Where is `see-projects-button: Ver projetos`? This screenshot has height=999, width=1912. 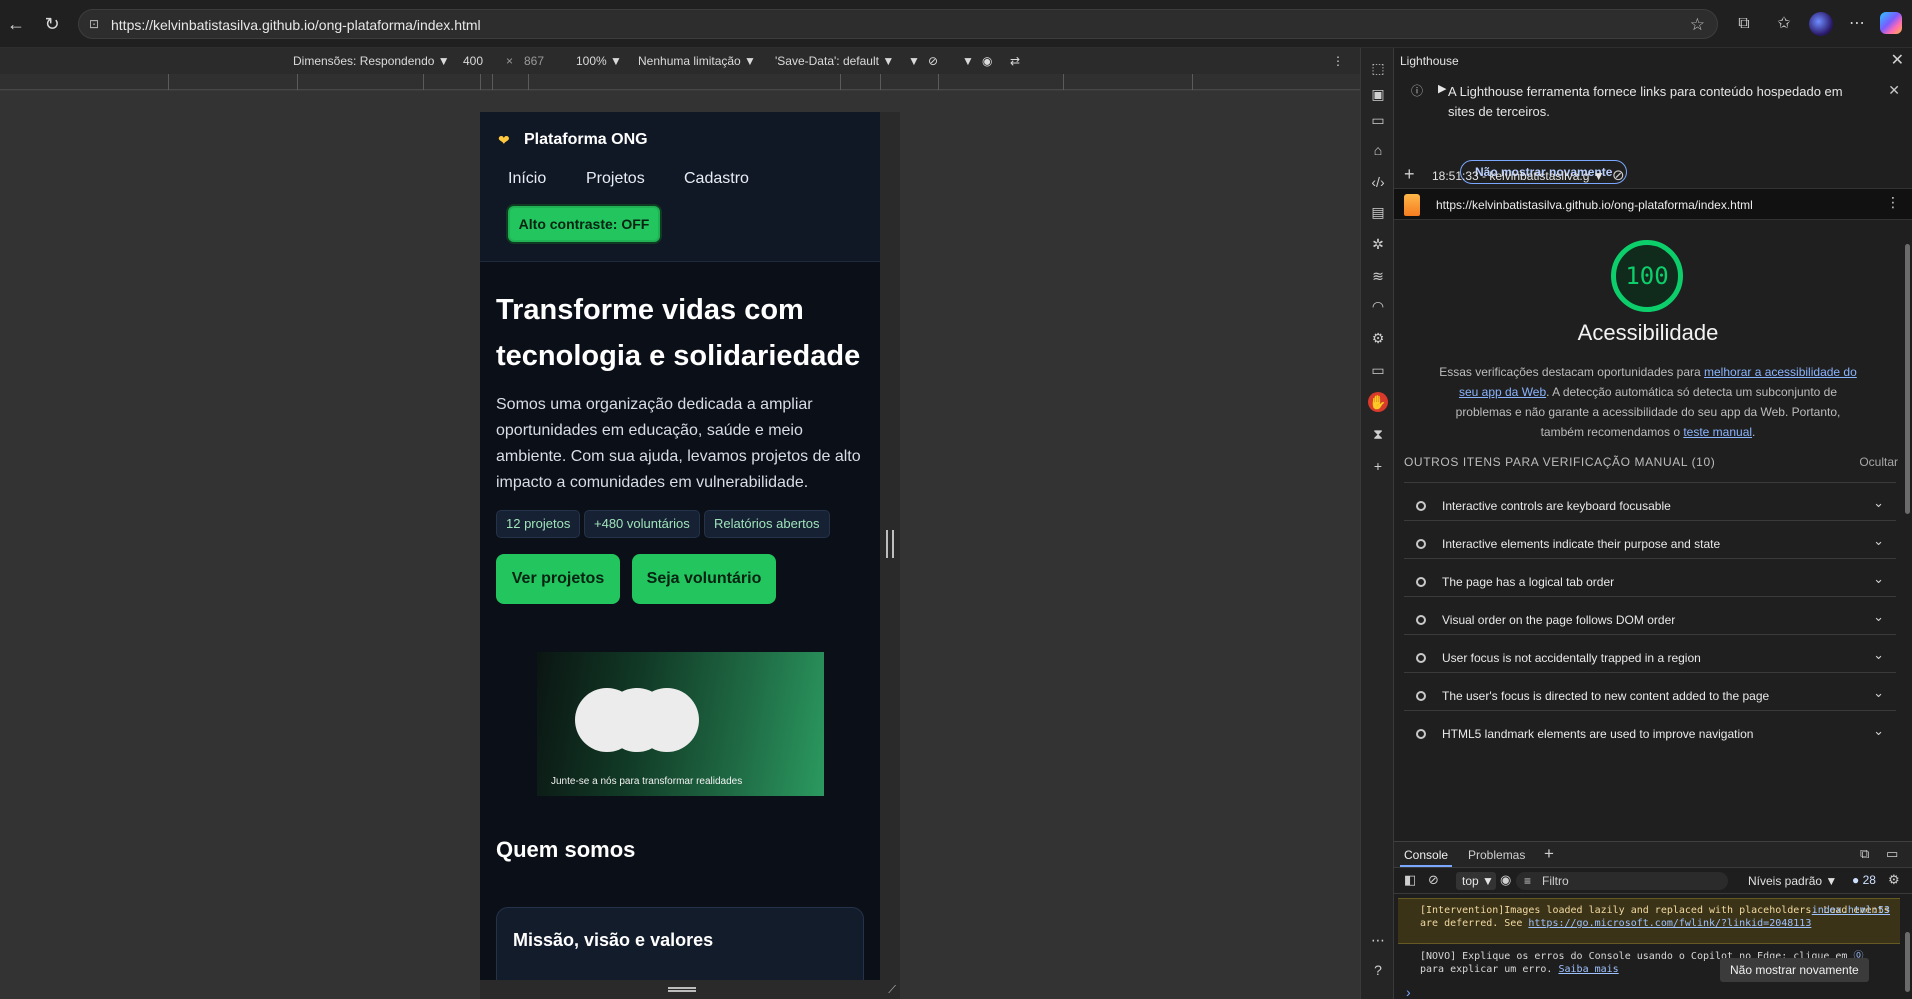
see-projects-button: Ver projetos is located at coordinates (558, 579).